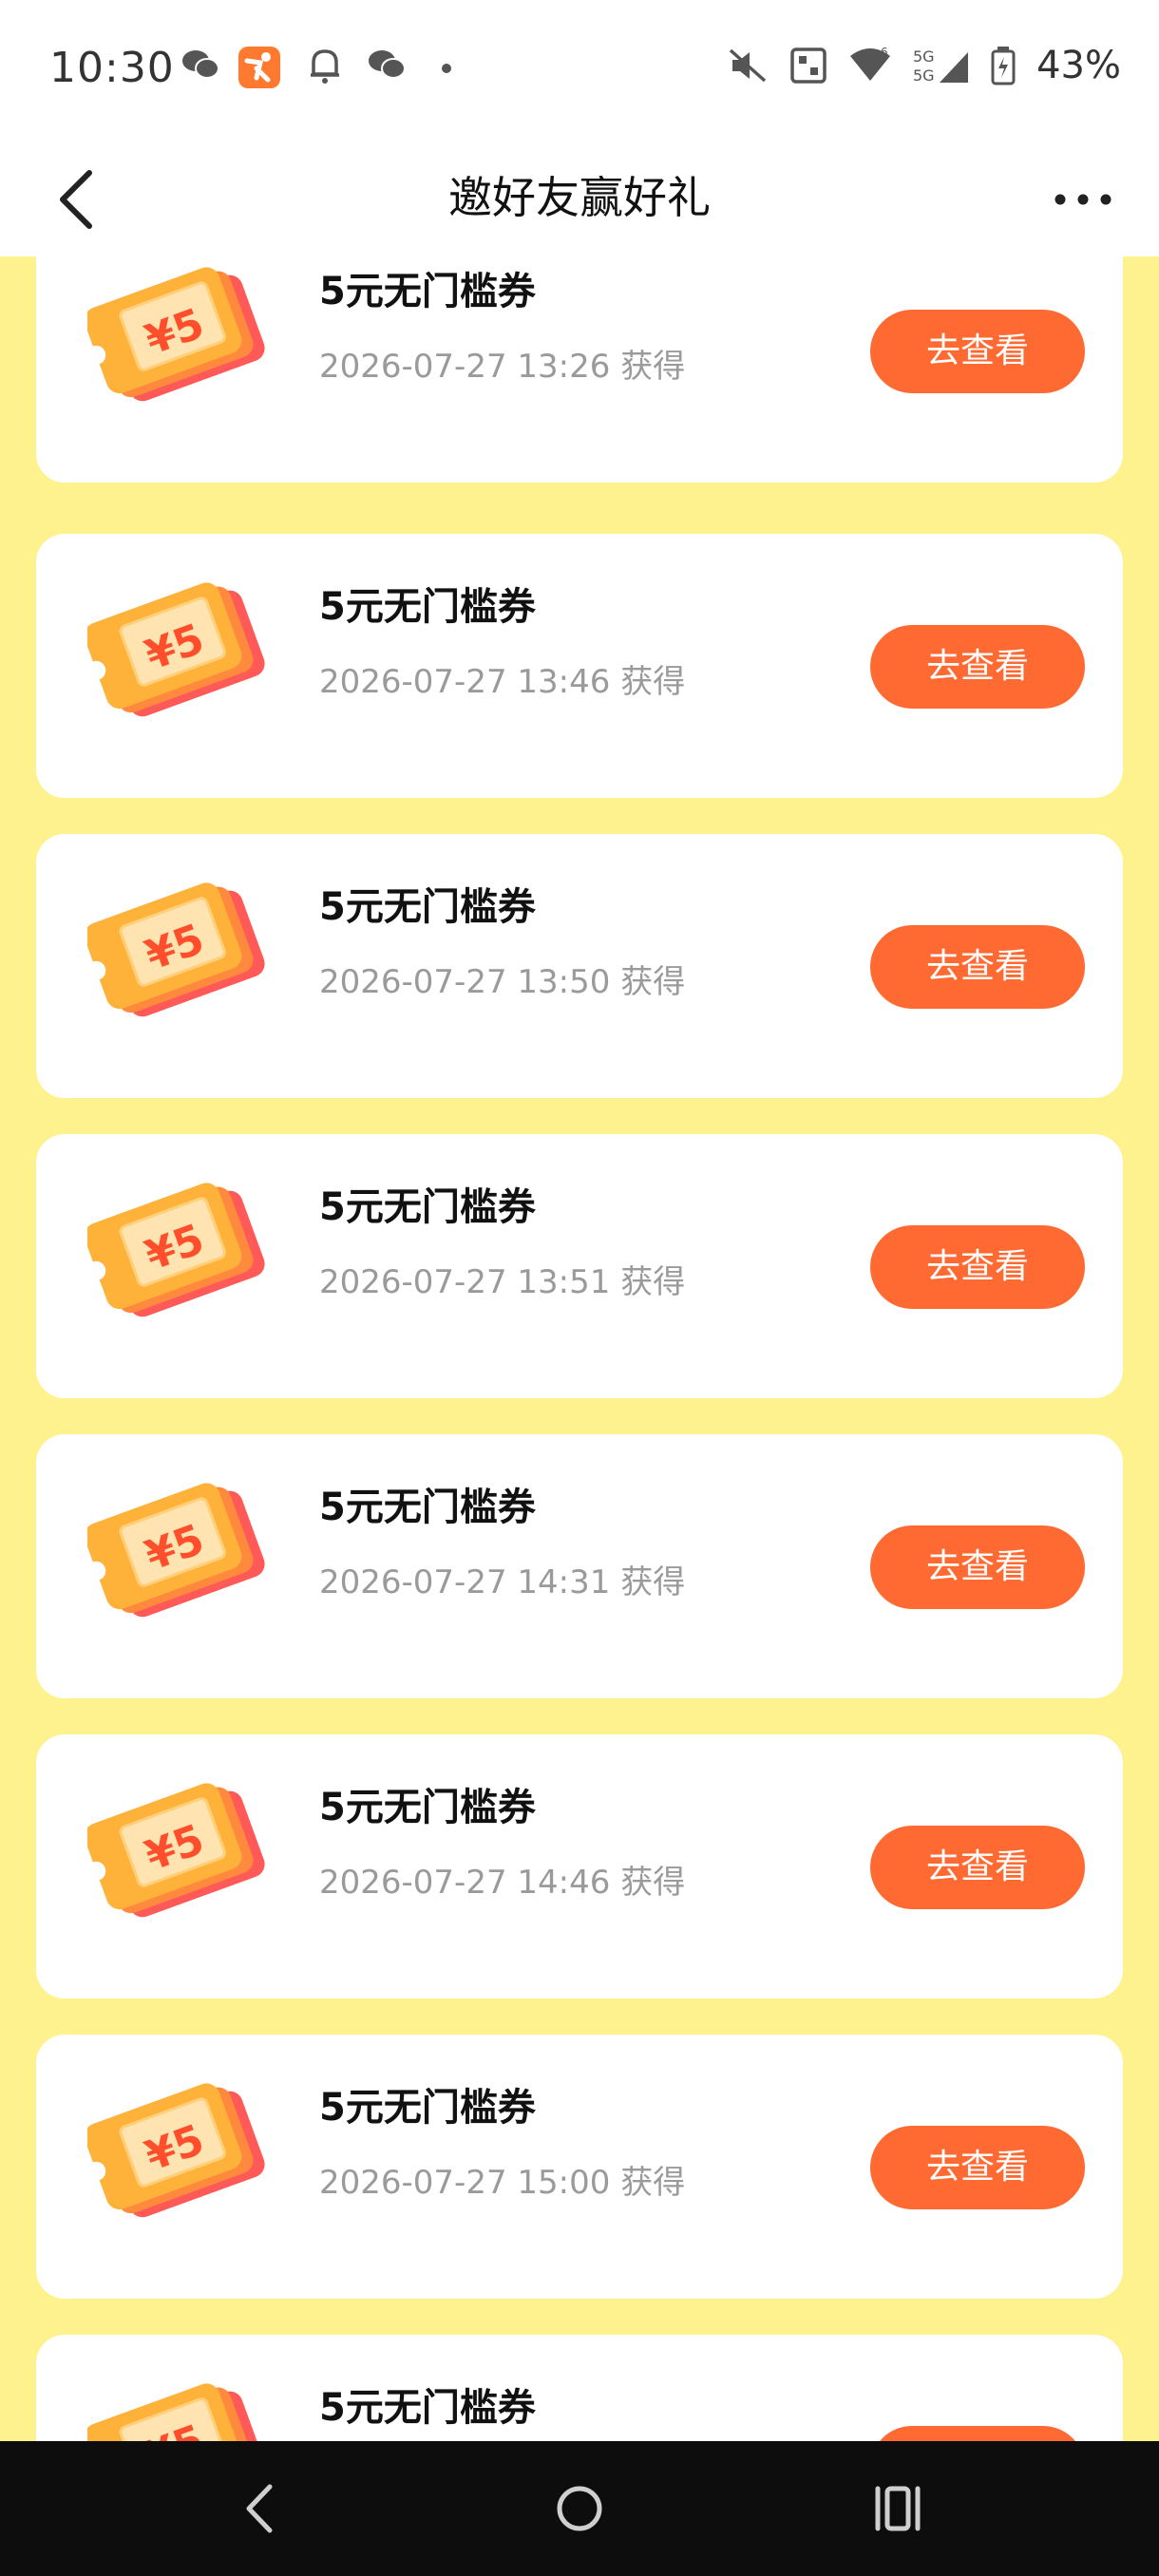  I want to click on coupon-card: ¥5 5元无门槛券 2026-07-27 15:00 获得 去查看, so click(579, 2167).